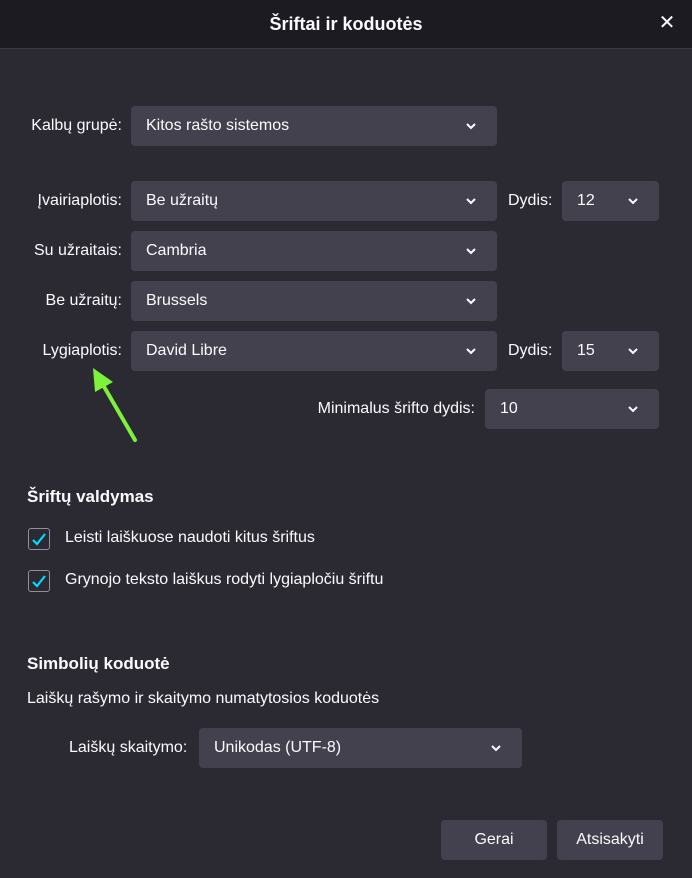 This screenshot has width=692, height=878. I want to click on language-group-value: Kitos rašto sistemos, so click(218, 125).